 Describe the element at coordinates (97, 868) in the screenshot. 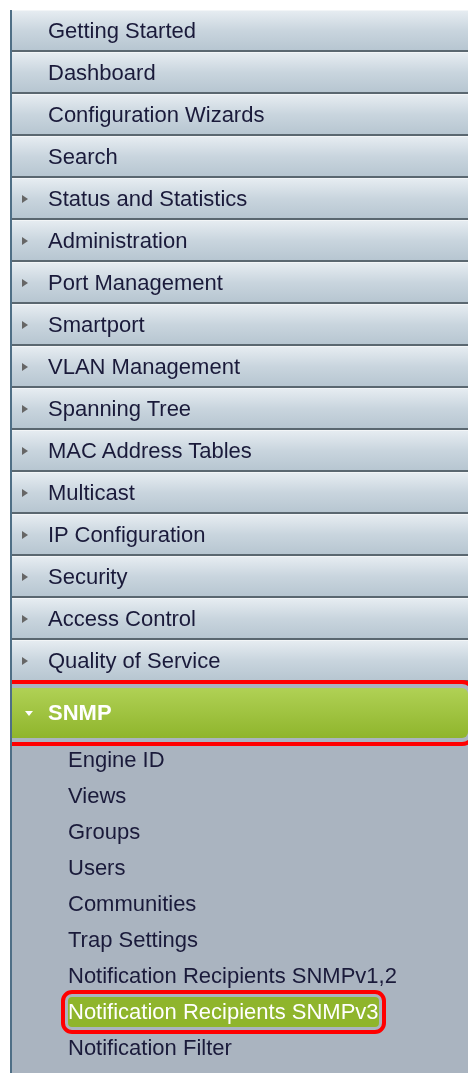

I see `submenu-item: Users` at that location.